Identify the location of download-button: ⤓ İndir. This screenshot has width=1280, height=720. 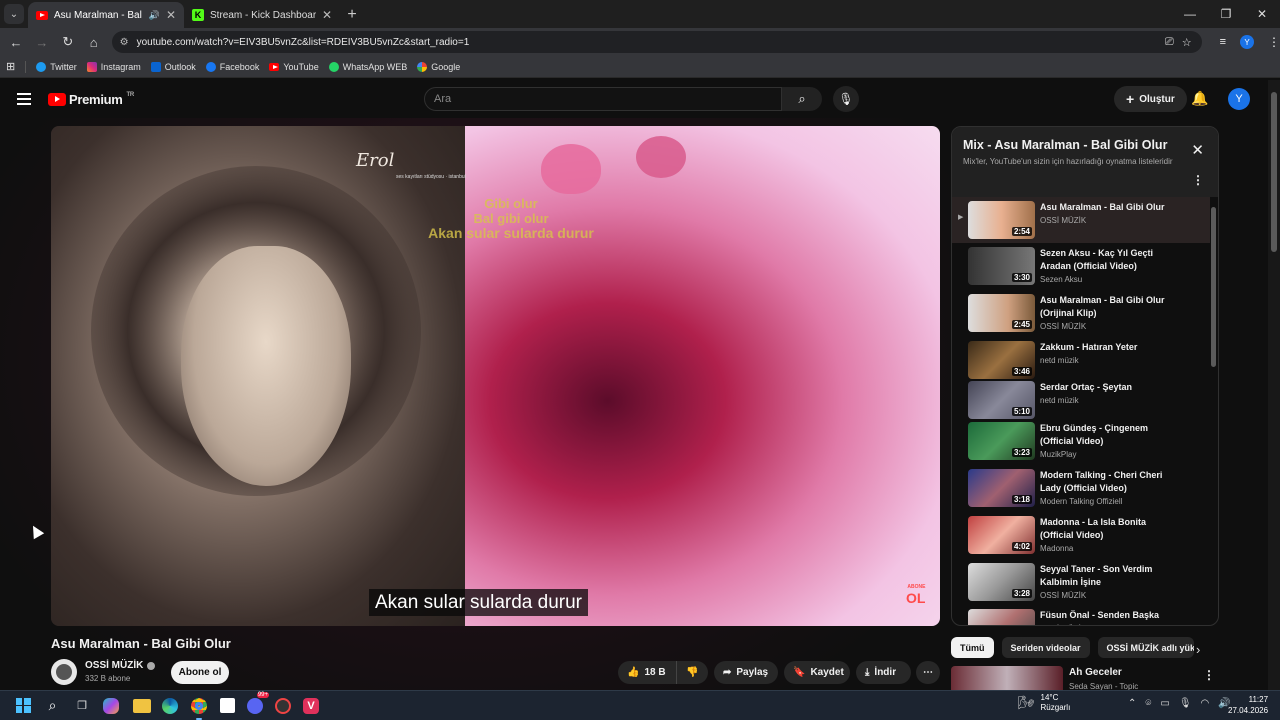
(883, 672).